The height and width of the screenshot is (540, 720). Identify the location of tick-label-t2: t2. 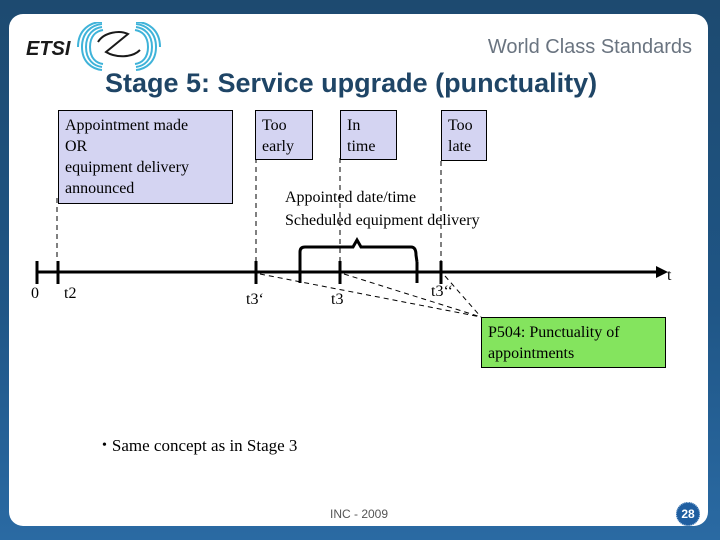
(70, 293).